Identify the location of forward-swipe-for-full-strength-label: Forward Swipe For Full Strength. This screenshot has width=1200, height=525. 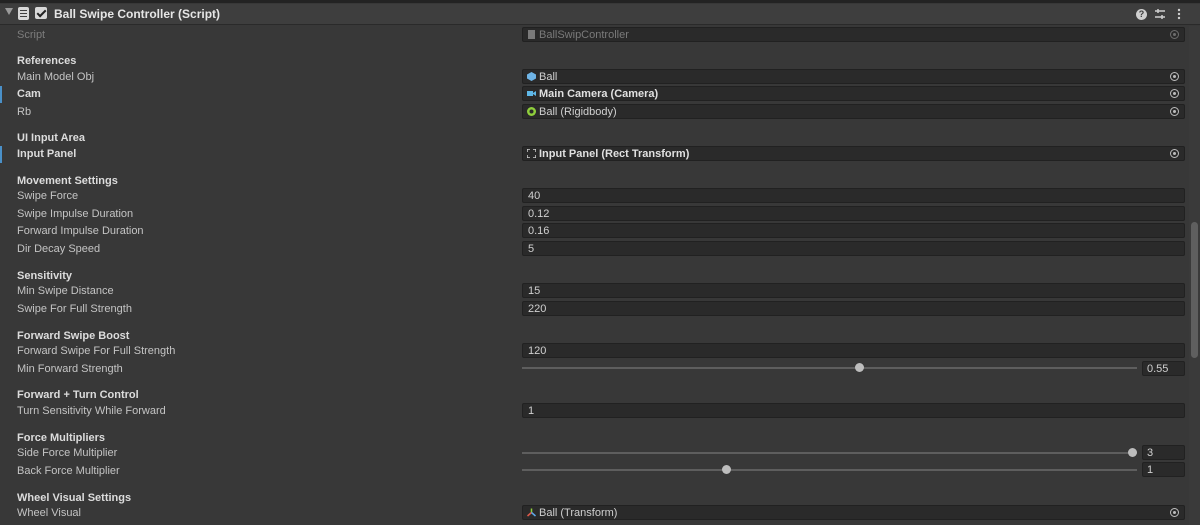
(96, 351).